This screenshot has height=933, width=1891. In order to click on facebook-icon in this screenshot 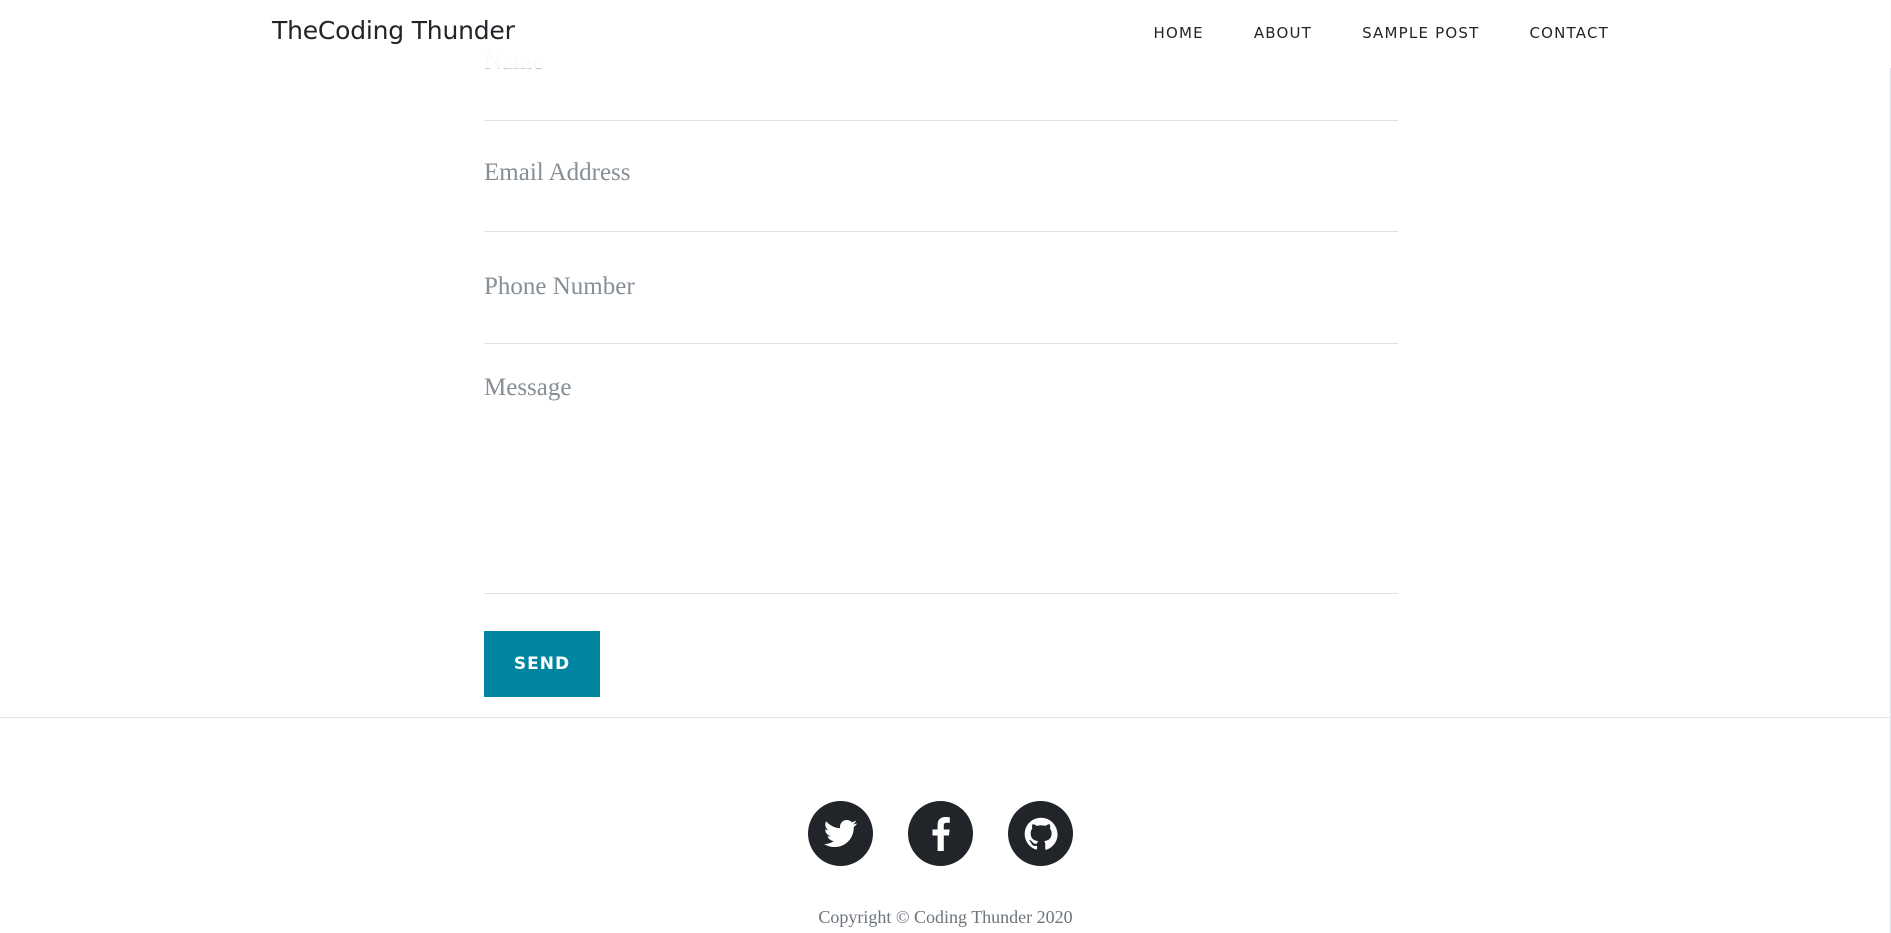, I will do `click(941, 833)`.